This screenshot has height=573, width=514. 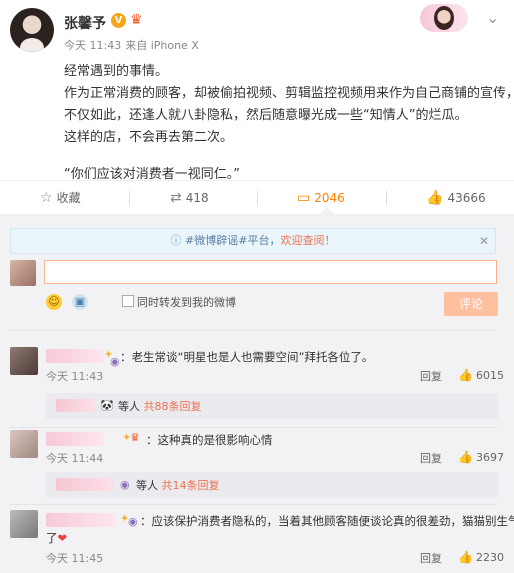 I want to click on comment-like-button: 👍 2230, so click(x=481, y=557).